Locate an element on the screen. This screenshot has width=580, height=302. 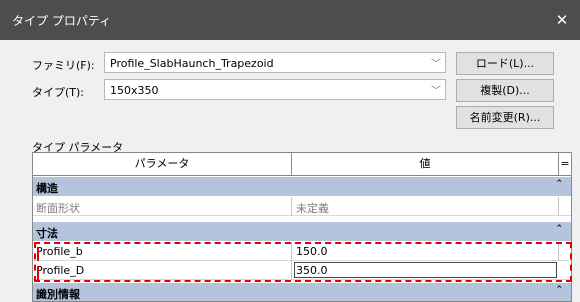
grid-header: パラメータ 値 = is located at coordinates (302, 164).